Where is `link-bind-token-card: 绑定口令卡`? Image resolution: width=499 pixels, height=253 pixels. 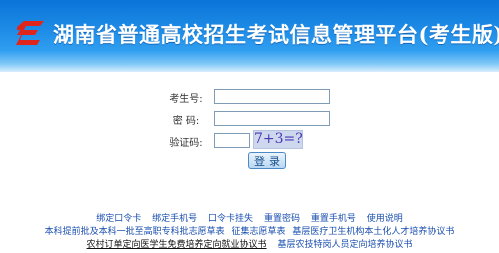
link-bind-token-card: 绑定口令卡 is located at coordinates (118, 219).